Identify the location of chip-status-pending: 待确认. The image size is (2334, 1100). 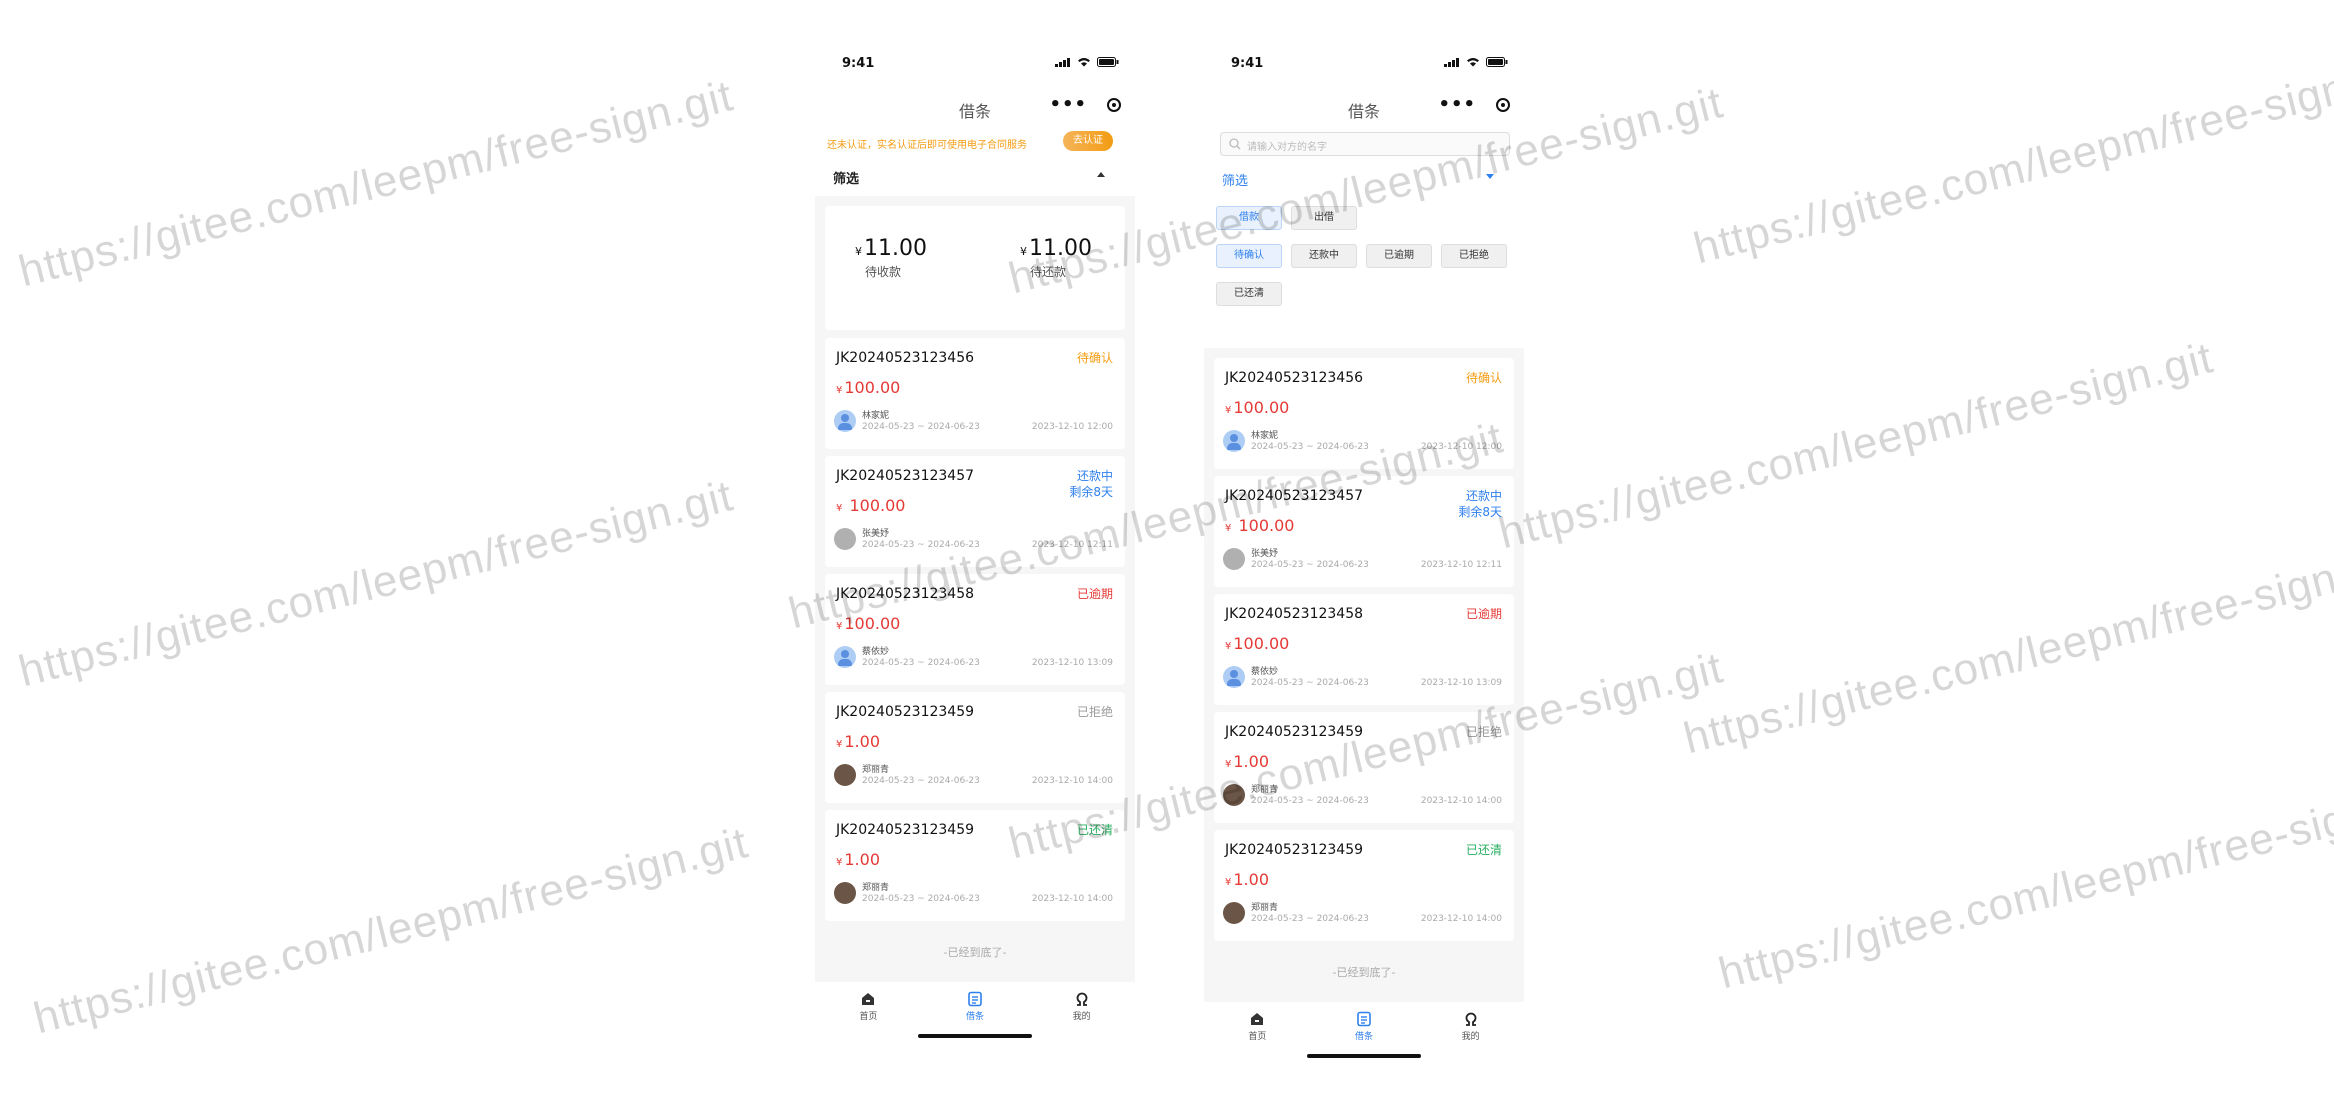
(1249, 256).